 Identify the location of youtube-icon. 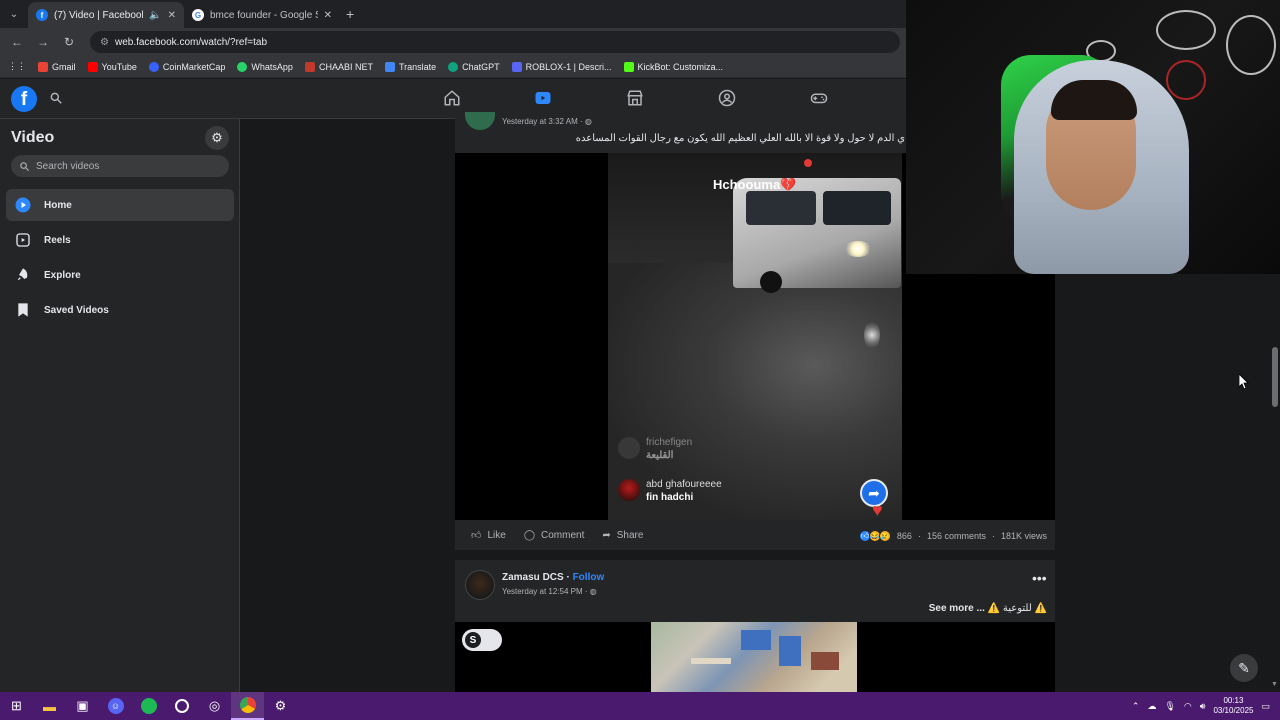
(92, 66).